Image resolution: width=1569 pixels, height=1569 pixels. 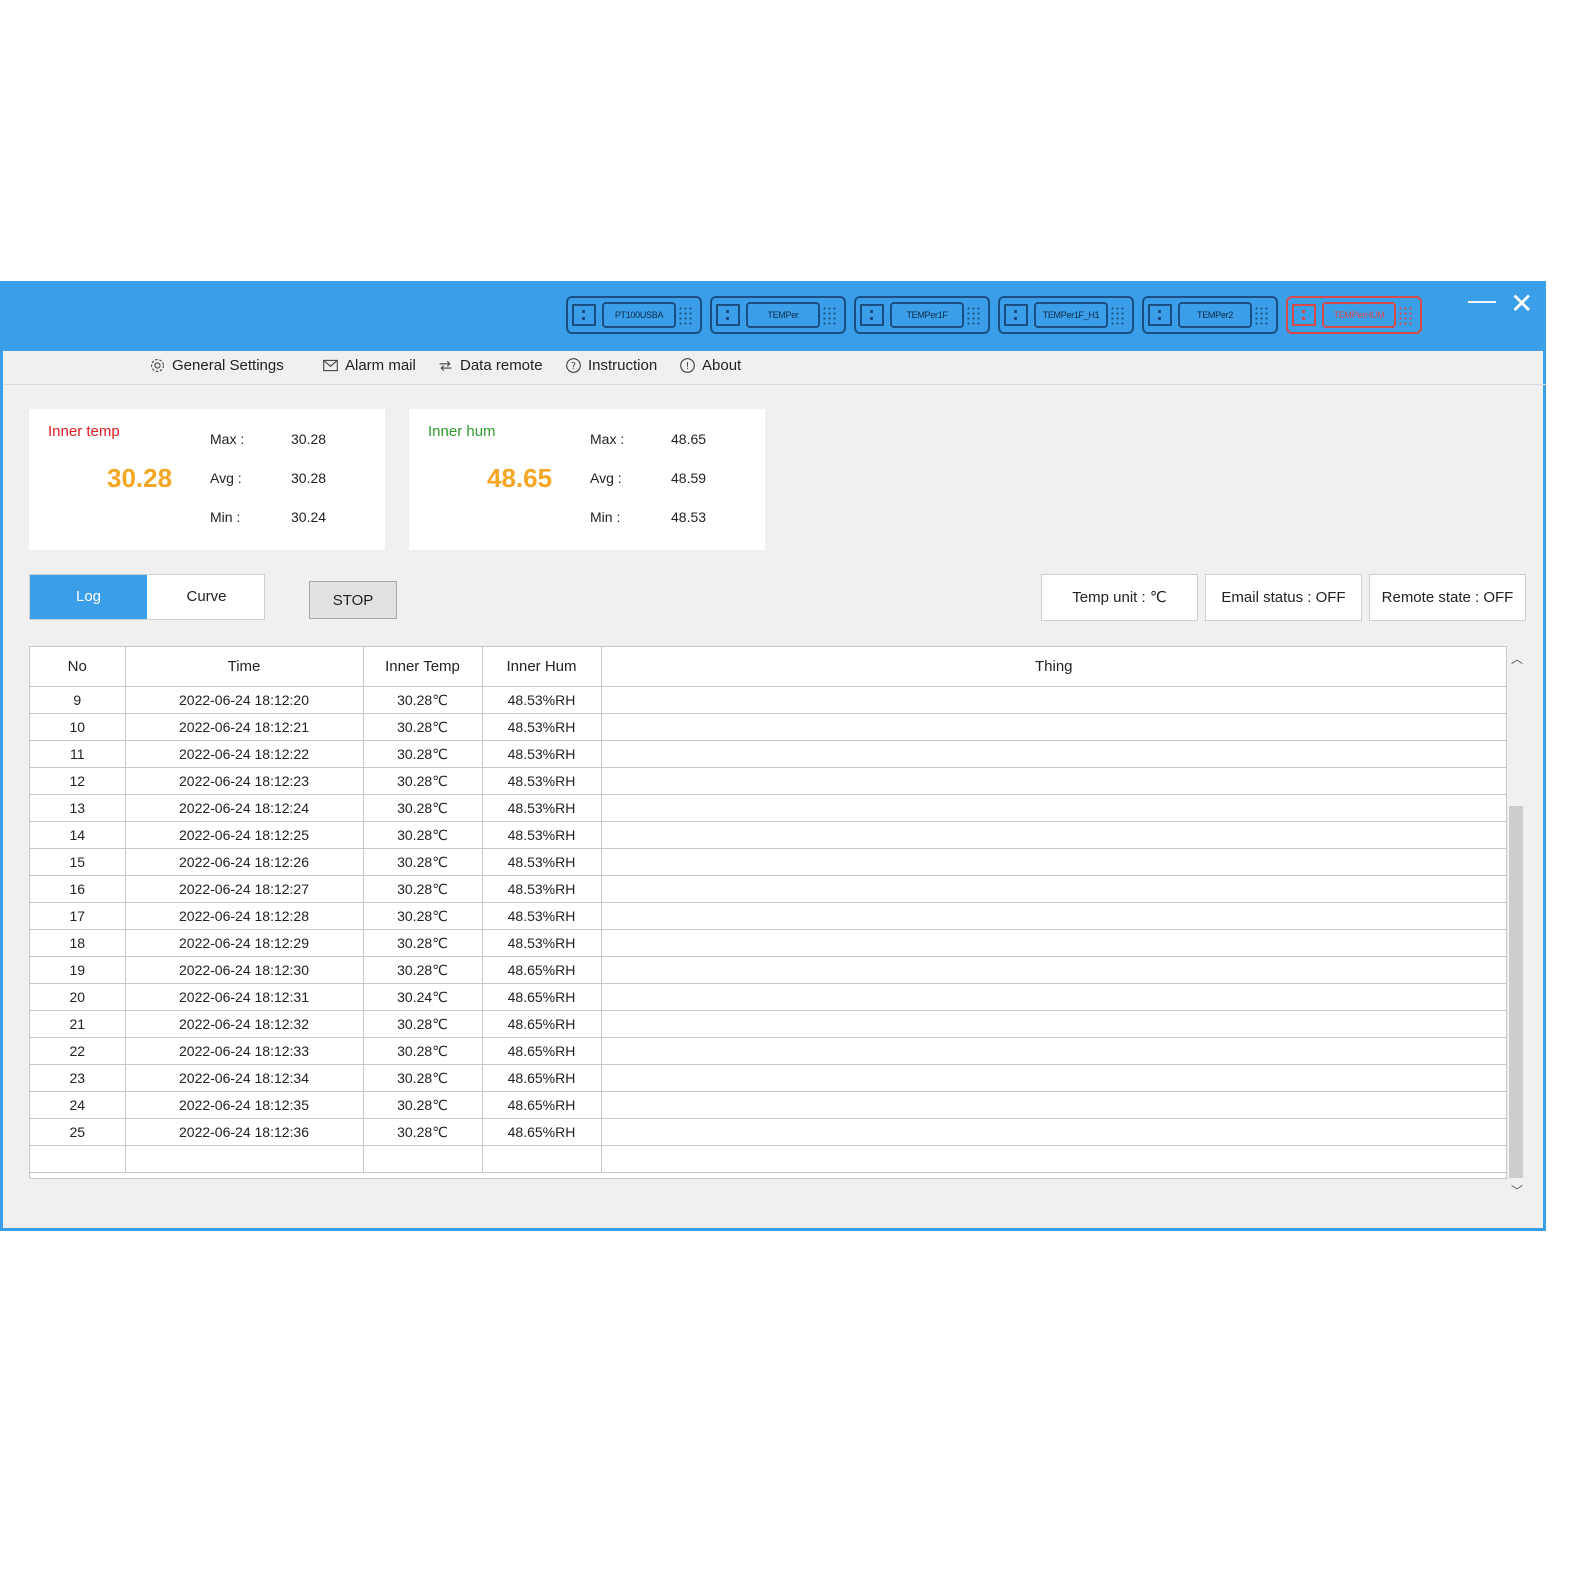 I want to click on menu-alarm-mail: Alarm mail, so click(x=369, y=365).